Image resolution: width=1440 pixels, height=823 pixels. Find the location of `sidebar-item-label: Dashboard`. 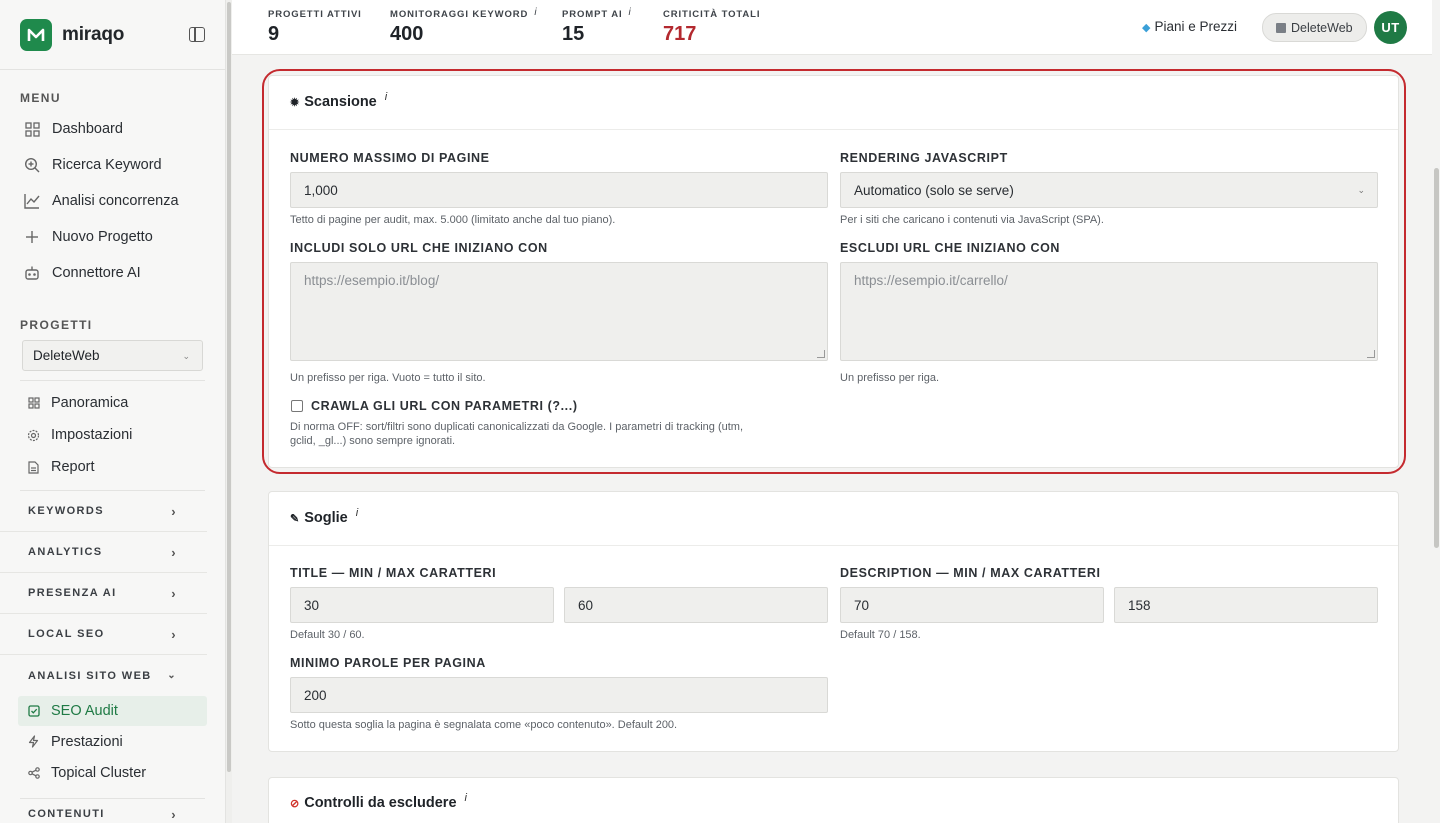

sidebar-item-label: Dashboard is located at coordinates (87, 129).